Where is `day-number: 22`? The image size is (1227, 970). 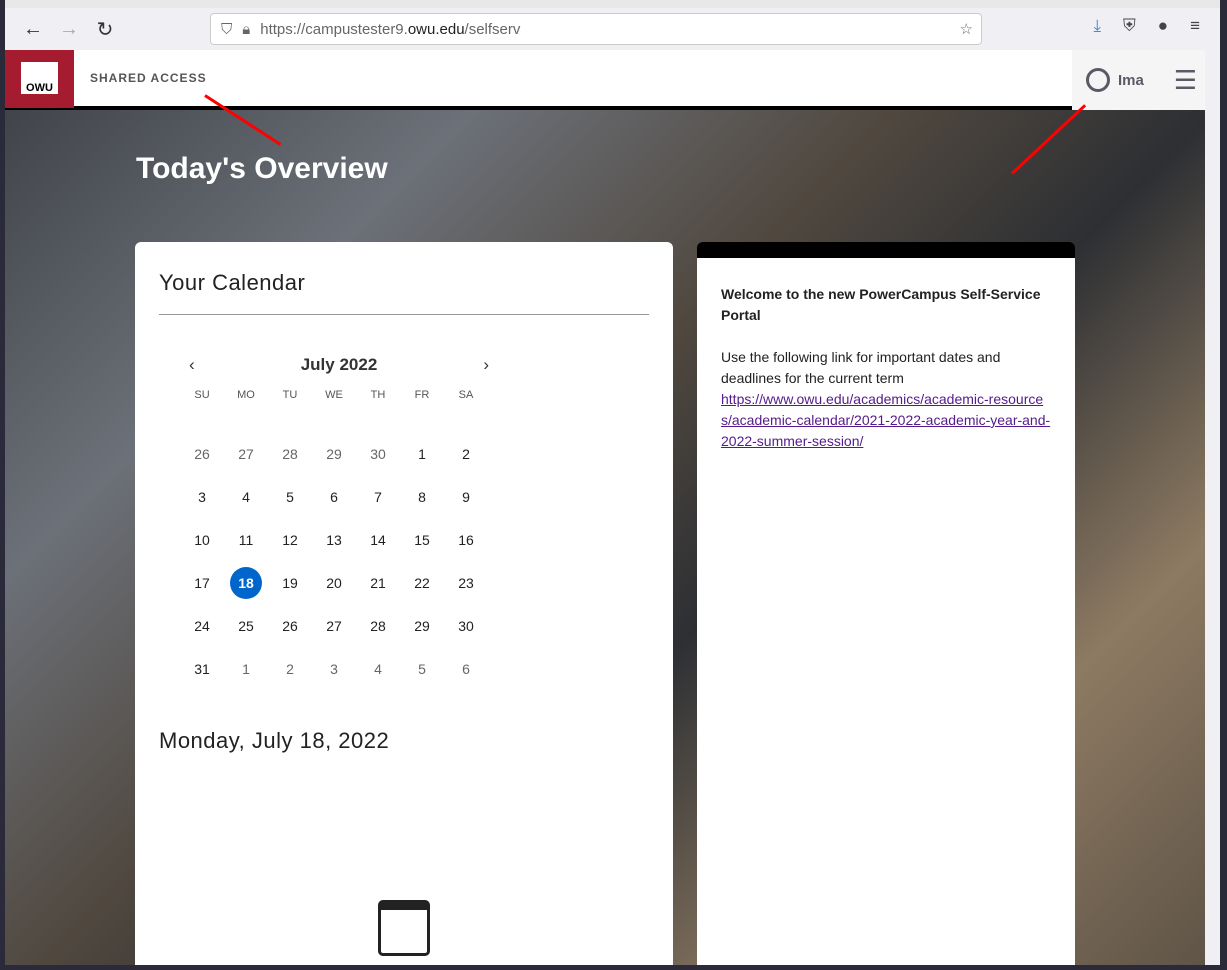 day-number: 22 is located at coordinates (422, 582).